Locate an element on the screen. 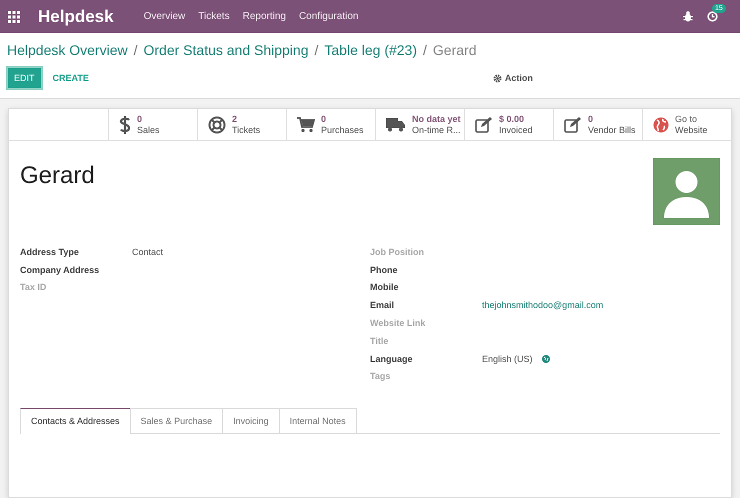 The image size is (740, 498). stat-button: 0 Vendor Bills is located at coordinates (597, 124).